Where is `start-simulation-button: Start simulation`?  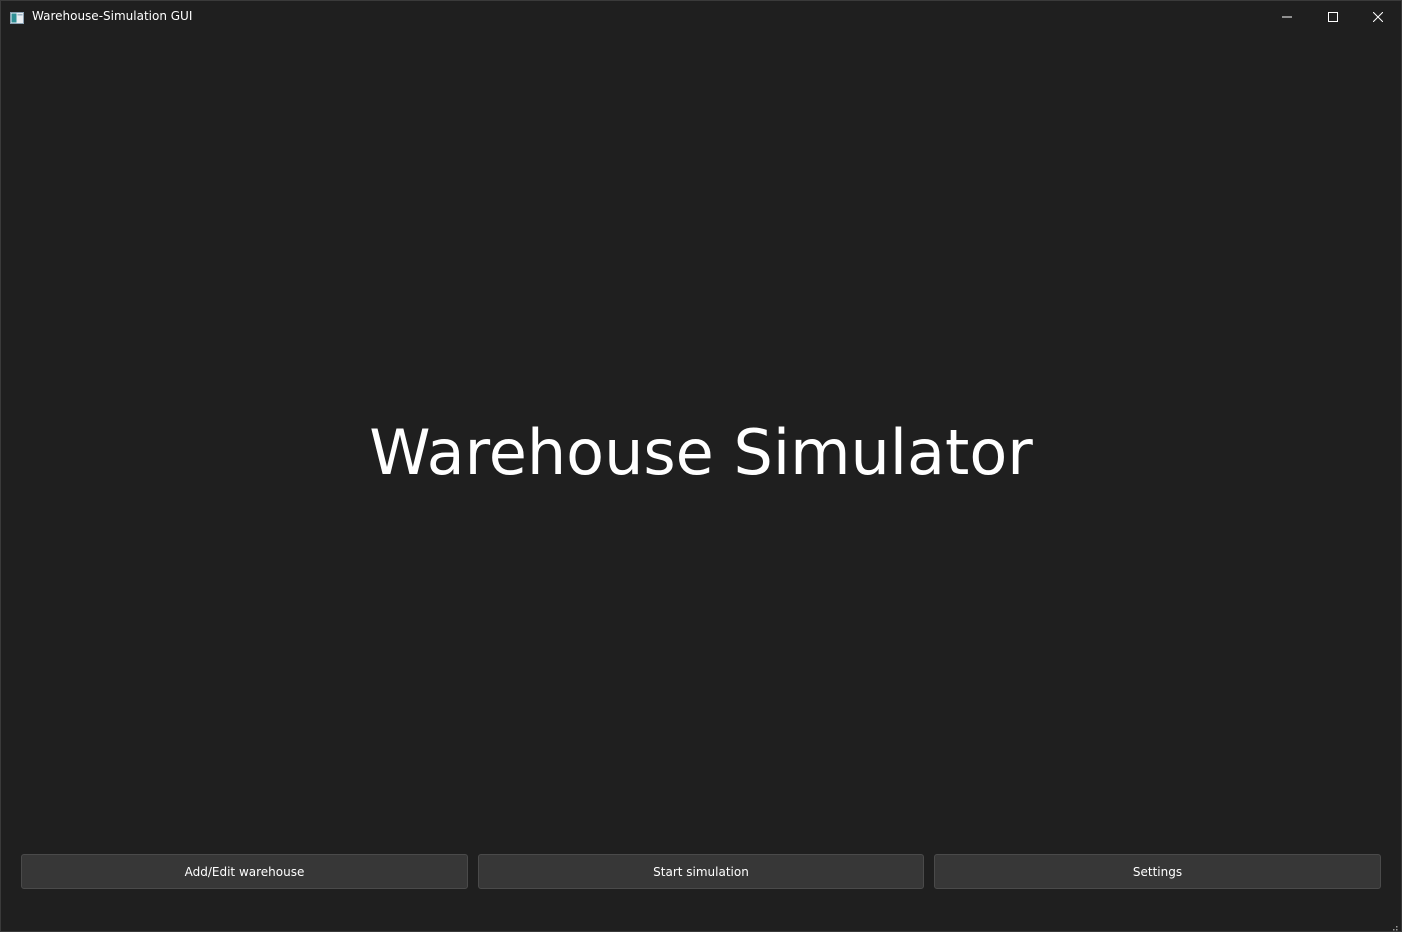
start-simulation-button: Start simulation is located at coordinates (701, 871).